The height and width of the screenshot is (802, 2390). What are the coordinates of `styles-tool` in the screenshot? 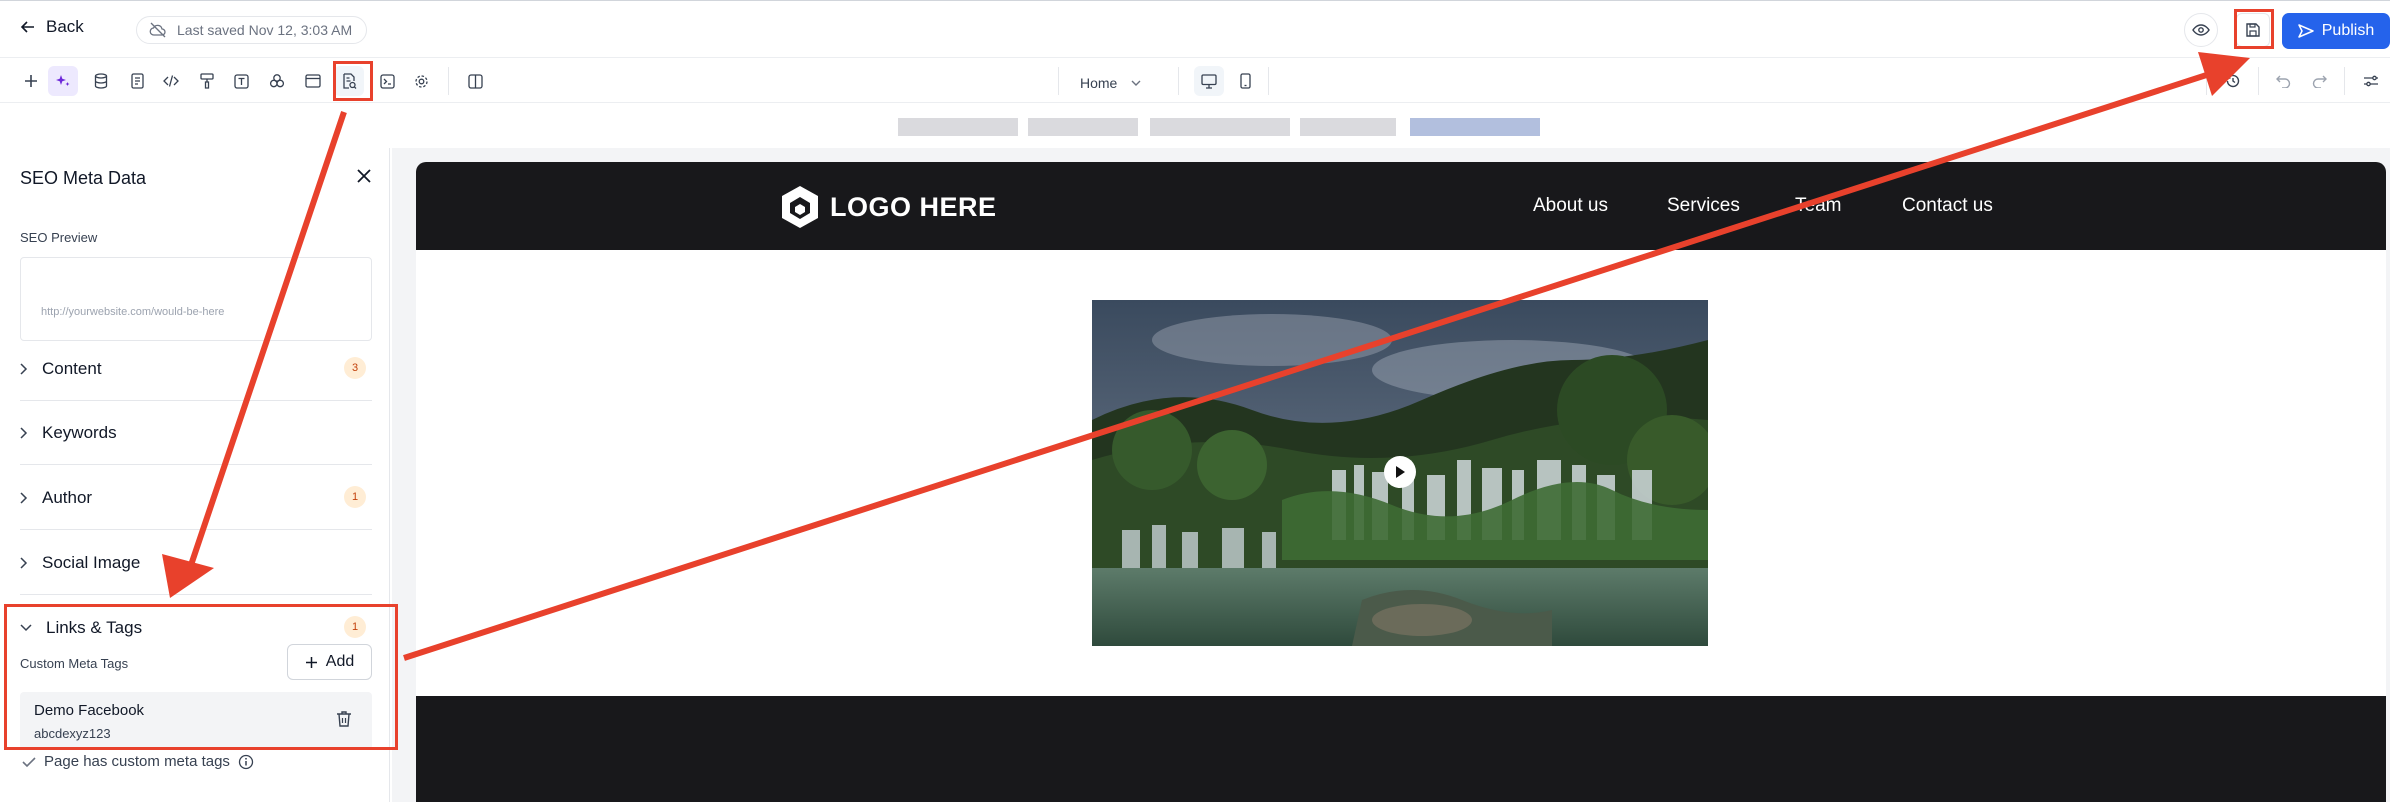 It's located at (207, 81).